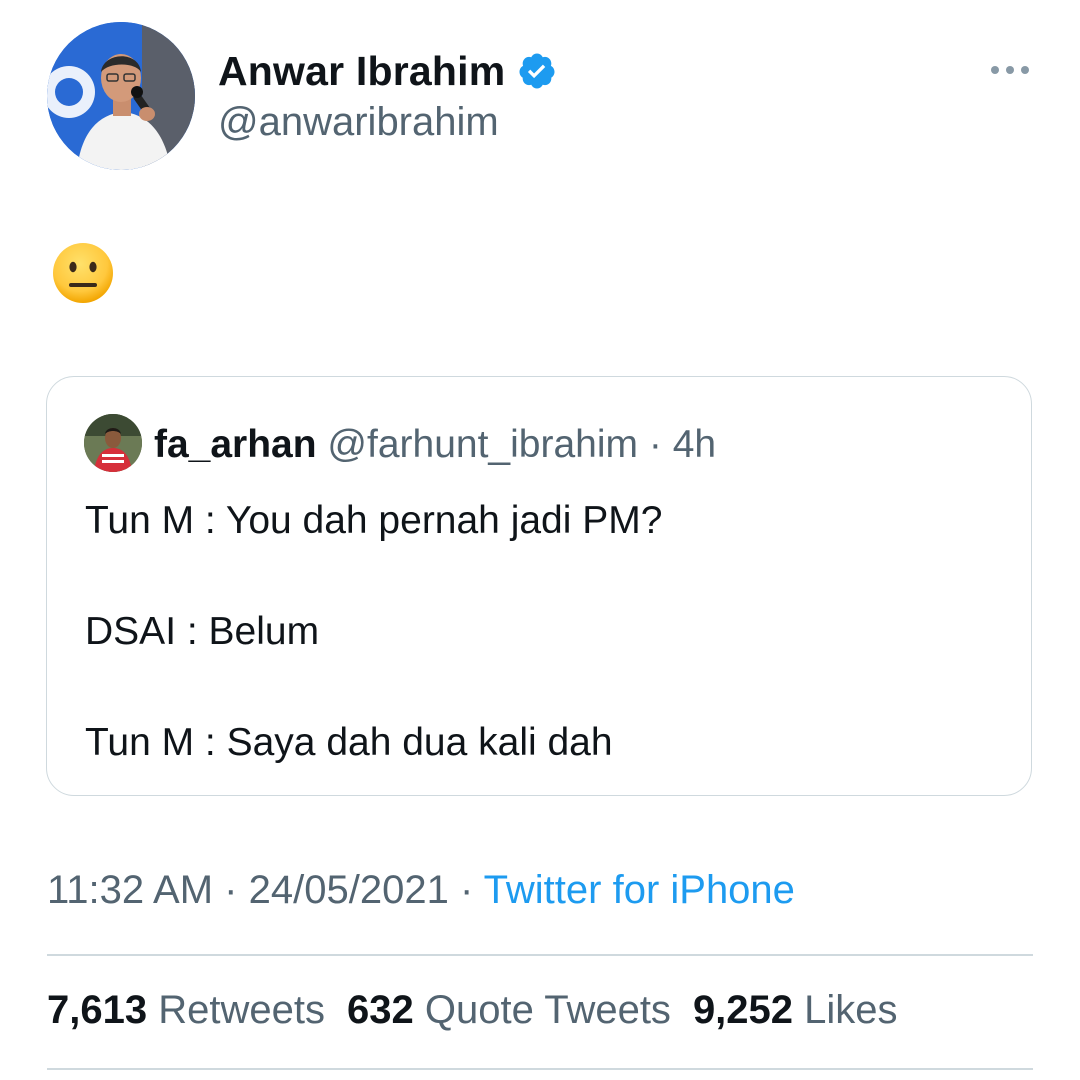 The width and height of the screenshot is (1080, 1080). I want to click on divider-top, so click(540, 955).